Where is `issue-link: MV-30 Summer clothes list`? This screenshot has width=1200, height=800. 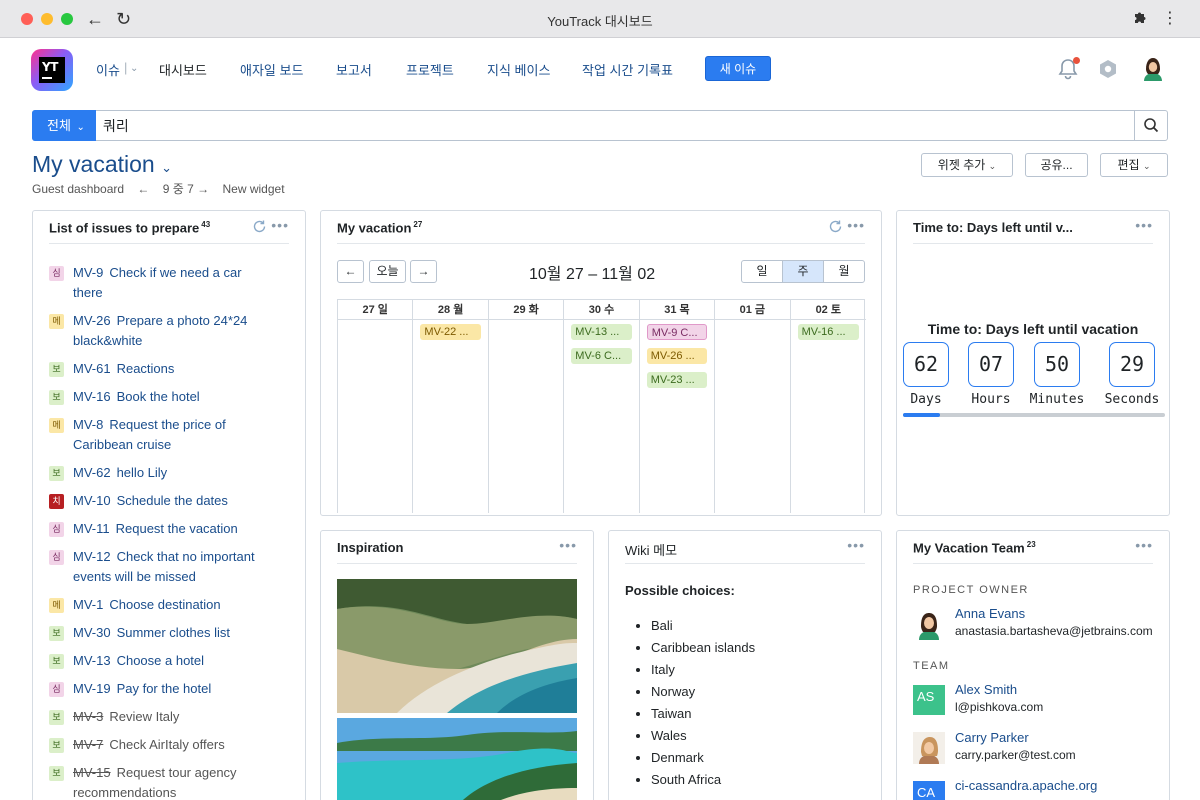 issue-link: MV-30 Summer clothes list is located at coordinates (174, 633).